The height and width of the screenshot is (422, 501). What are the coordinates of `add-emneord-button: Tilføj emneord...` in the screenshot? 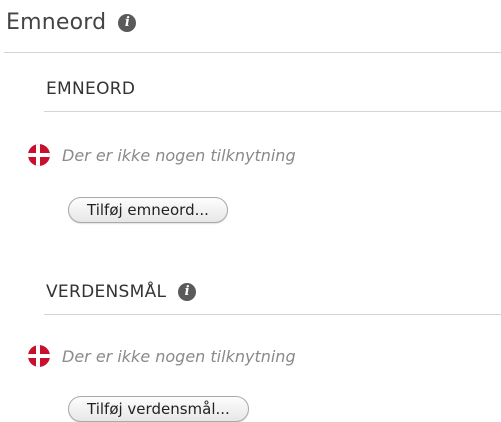 It's located at (148, 210).